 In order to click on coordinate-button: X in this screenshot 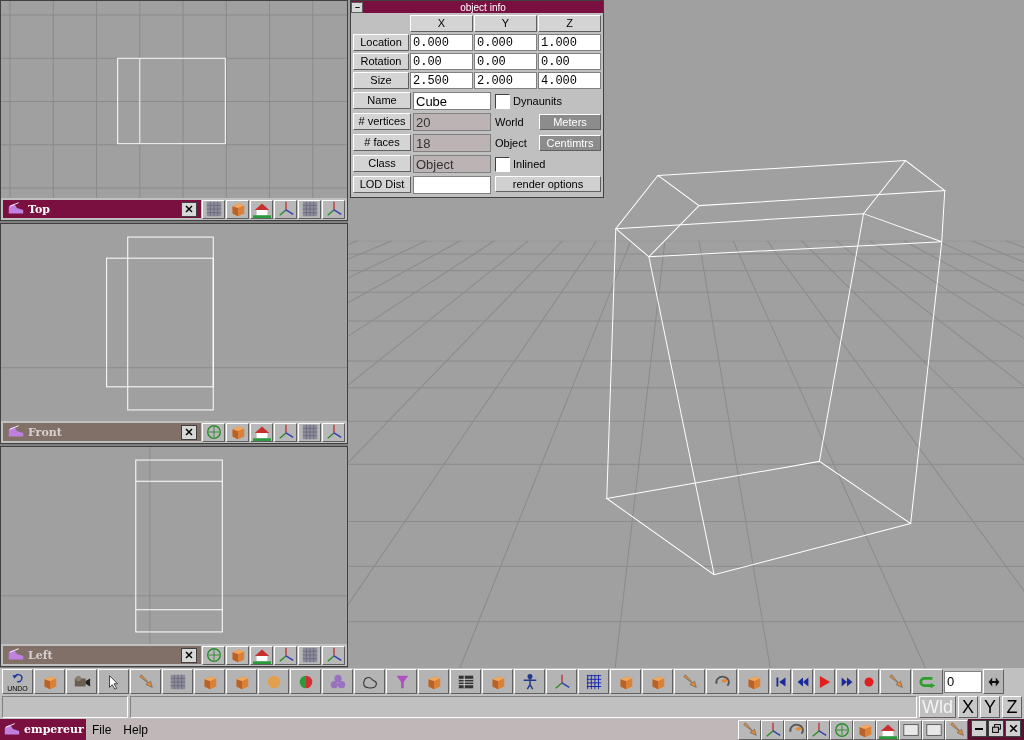, I will do `click(968, 707)`.